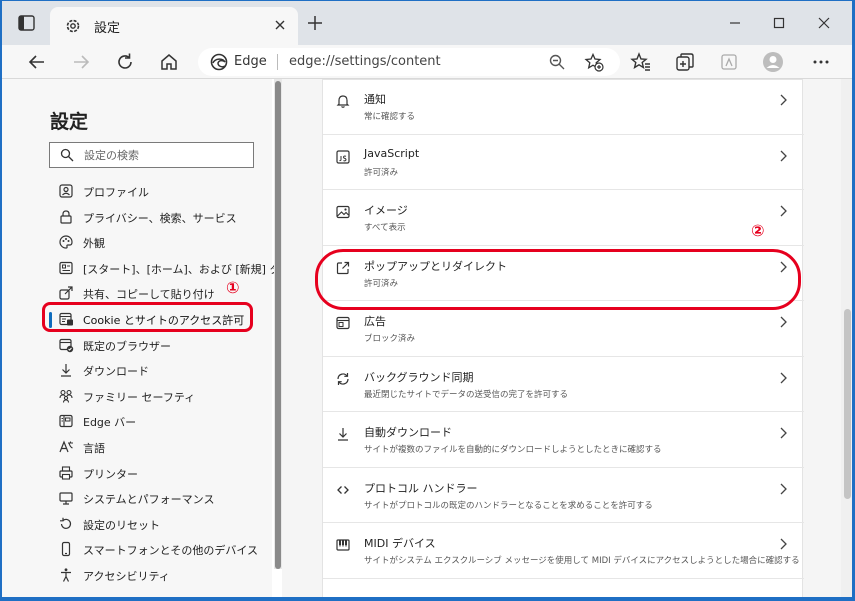  What do you see at coordinates (824, 23) in the screenshot?
I see `close-window-button` at bounding box center [824, 23].